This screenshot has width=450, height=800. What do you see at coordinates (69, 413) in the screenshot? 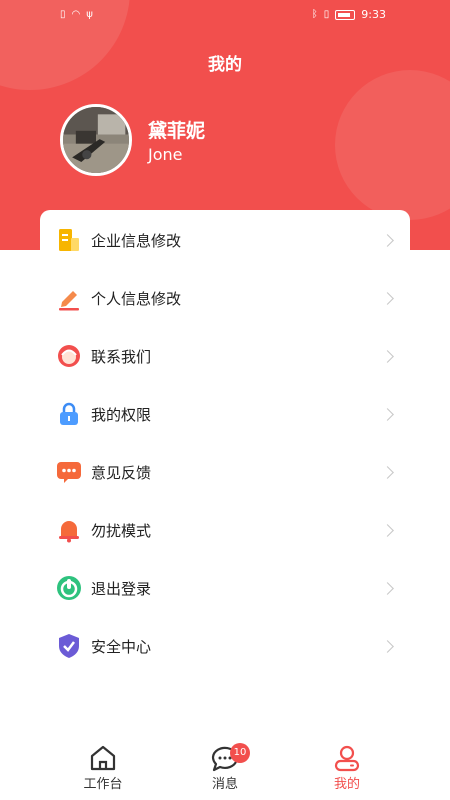
I see `lock-icon` at bounding box center [69, 413].